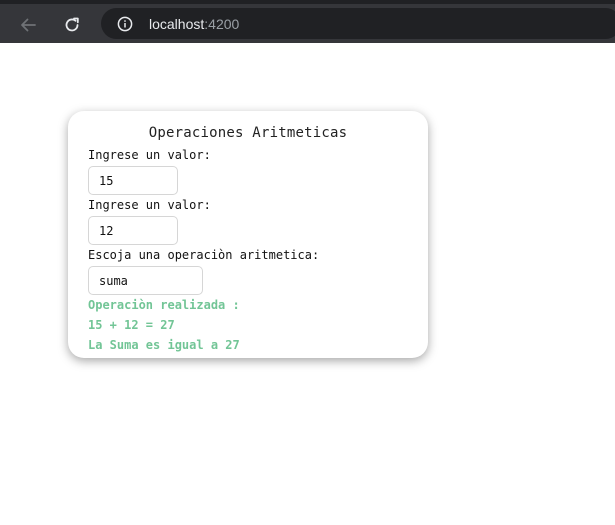  I want to click on url-text: localhost:4200, so click(194, 24).